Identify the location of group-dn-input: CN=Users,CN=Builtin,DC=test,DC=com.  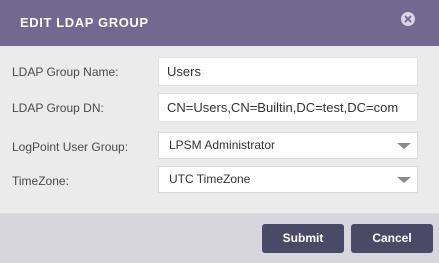
(288, 107).